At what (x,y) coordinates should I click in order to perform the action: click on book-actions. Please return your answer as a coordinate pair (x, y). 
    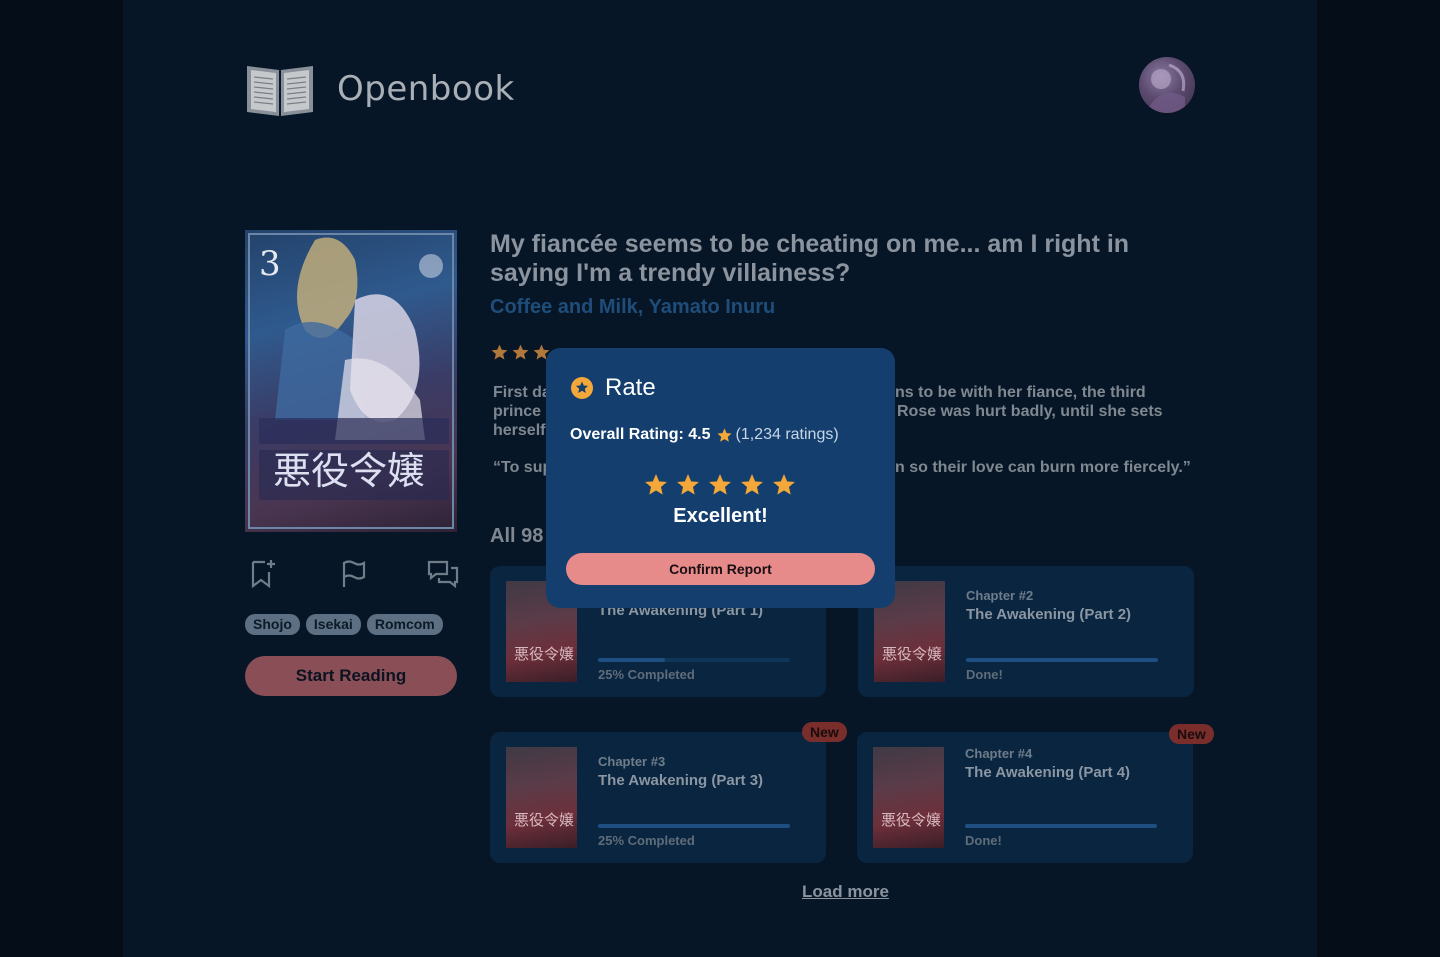
    Looking at the image, I should click on (352, 575).